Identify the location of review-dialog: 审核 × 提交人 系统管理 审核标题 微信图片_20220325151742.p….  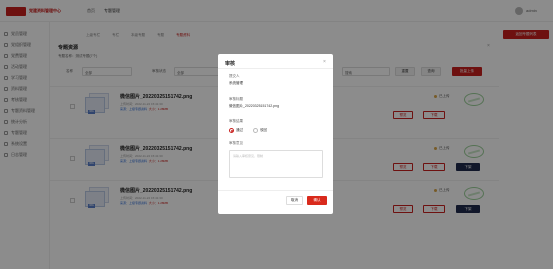
(275, 134).